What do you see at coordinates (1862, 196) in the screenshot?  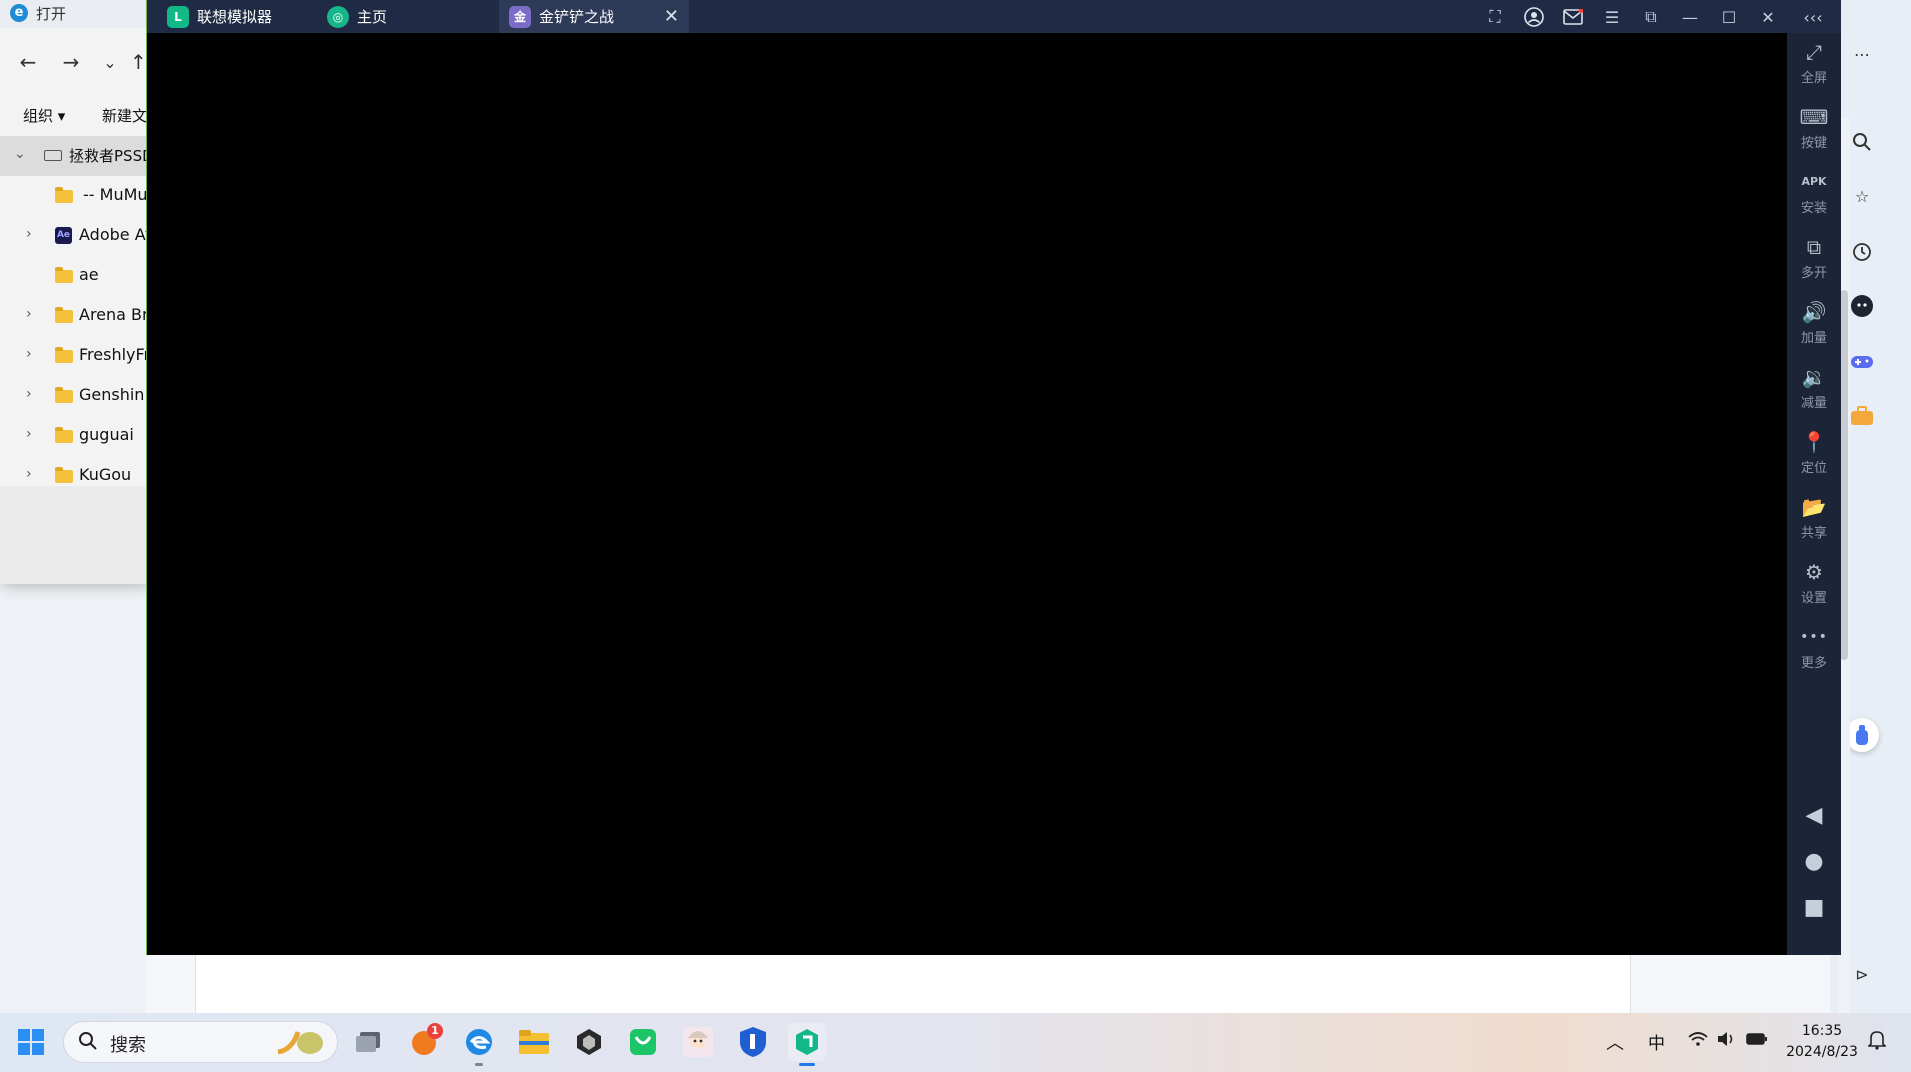 I see `star-icon: ☆` at bounding box center [1862, 196].